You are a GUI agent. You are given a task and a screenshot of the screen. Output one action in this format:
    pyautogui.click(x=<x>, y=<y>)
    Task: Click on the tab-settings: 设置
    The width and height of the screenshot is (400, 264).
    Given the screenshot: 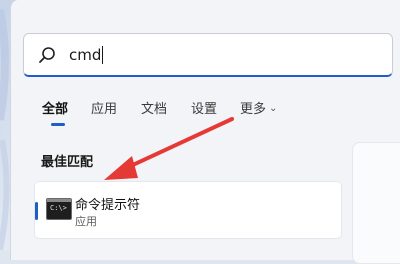 What is the action you would take?
    pyautogui.click(x=204, y=107)
    